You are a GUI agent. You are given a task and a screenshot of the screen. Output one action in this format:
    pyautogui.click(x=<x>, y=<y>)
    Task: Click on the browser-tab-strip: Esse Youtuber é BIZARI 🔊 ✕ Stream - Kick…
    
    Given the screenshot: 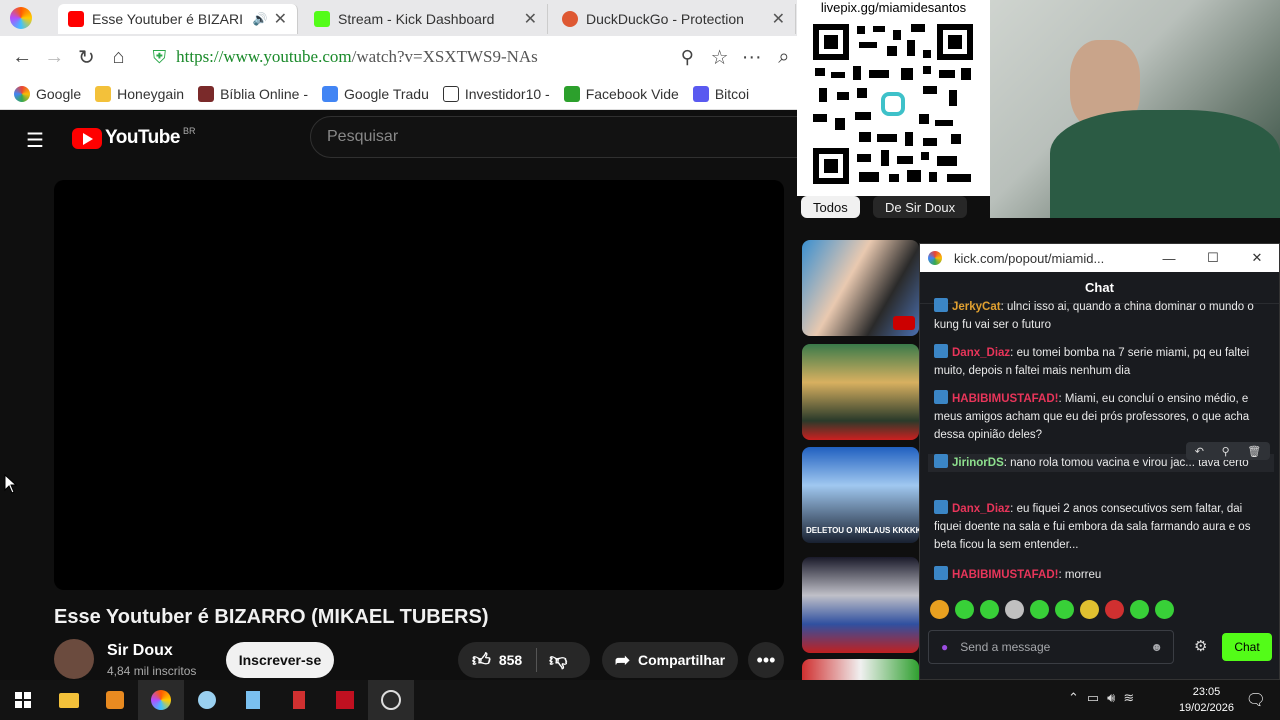 What is the action you would take?
    pyautogui.click(x=400, y=18)
    